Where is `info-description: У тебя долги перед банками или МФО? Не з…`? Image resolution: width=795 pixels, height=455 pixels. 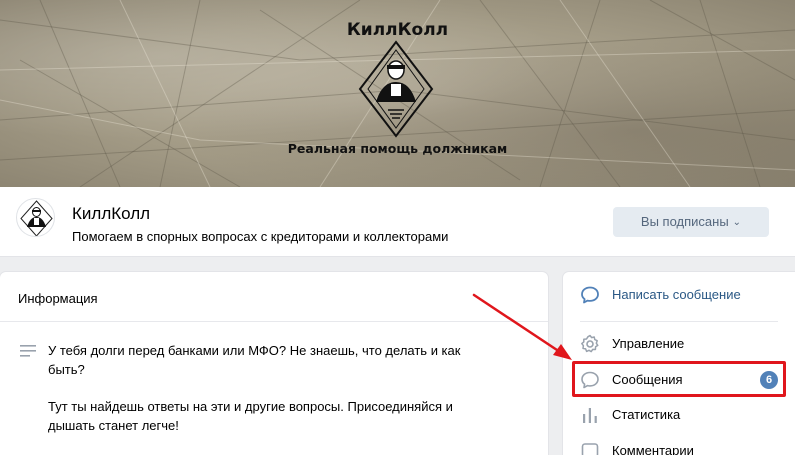 info-description: У тебя долги перед банками или МФО? Не з… is located at coordinates (268, 388).